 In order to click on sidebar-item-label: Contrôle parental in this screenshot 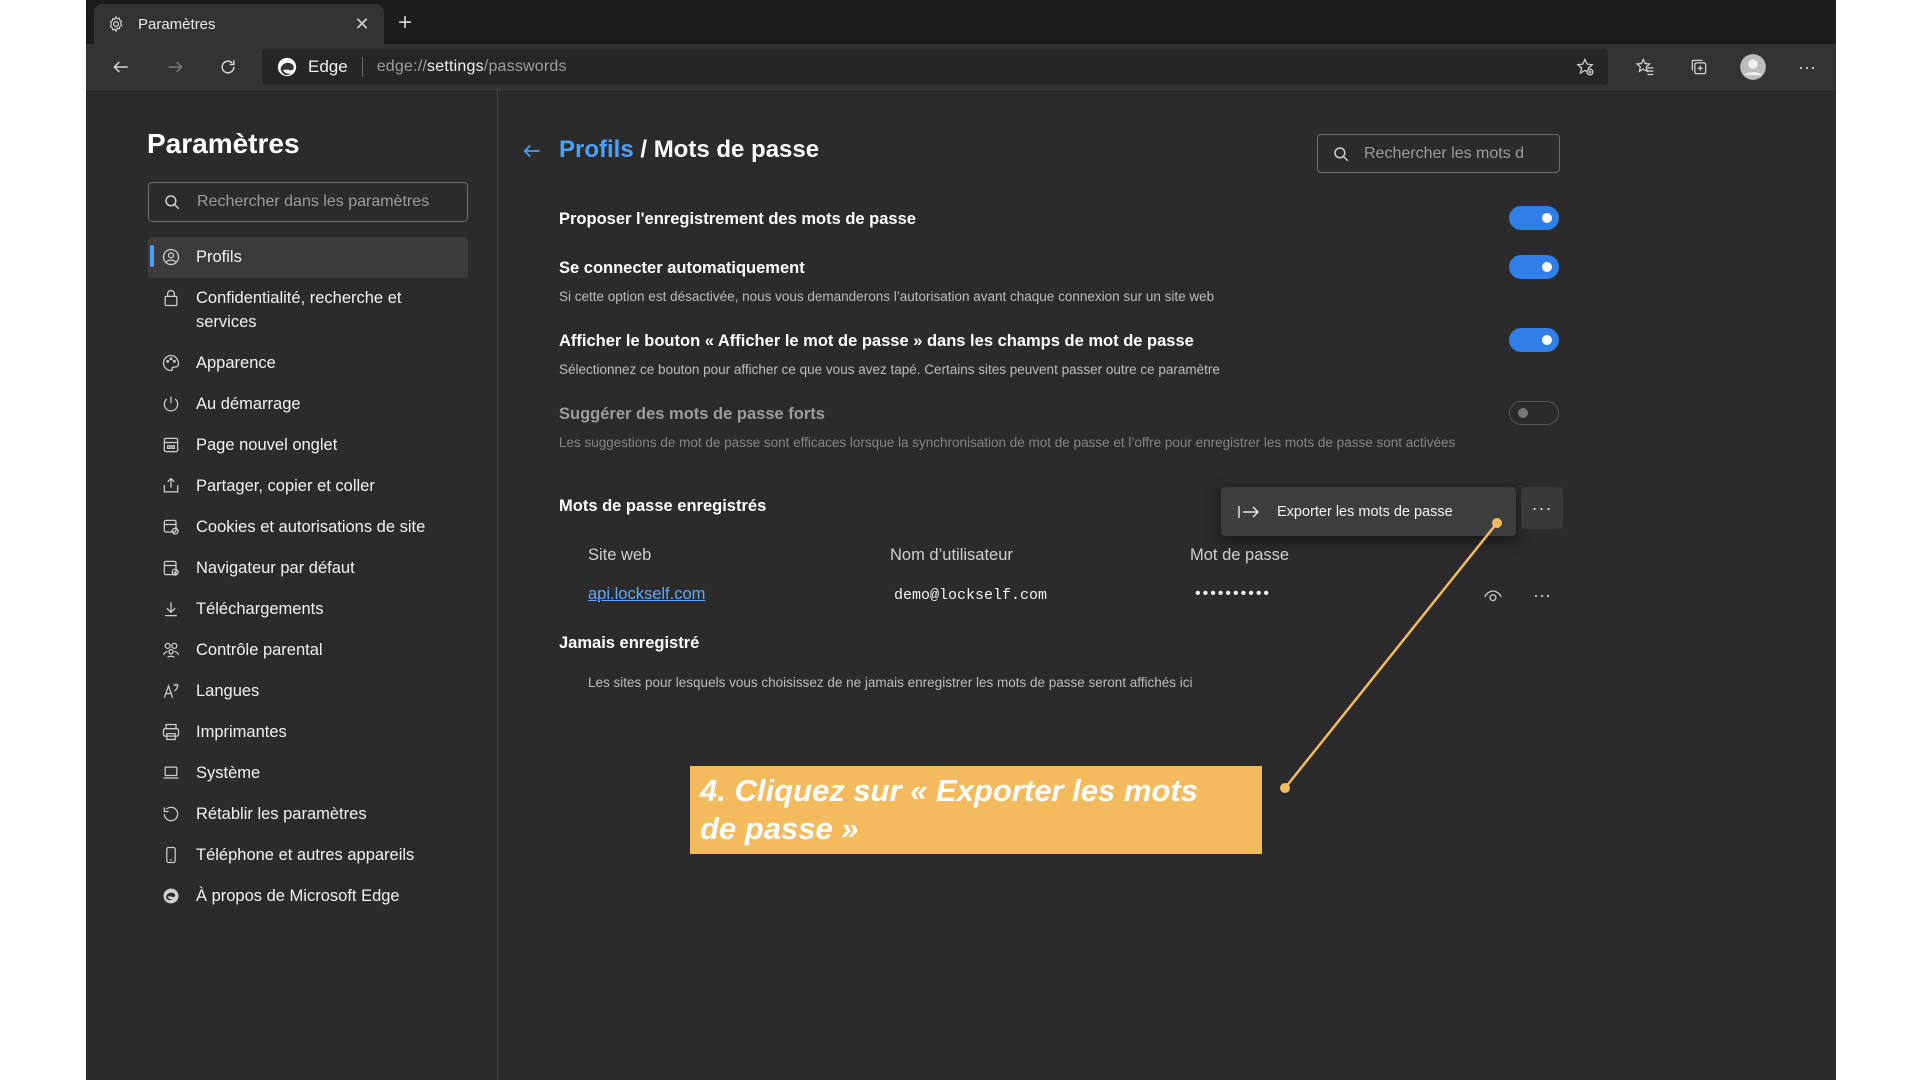, I will do `click(259, 650)`.